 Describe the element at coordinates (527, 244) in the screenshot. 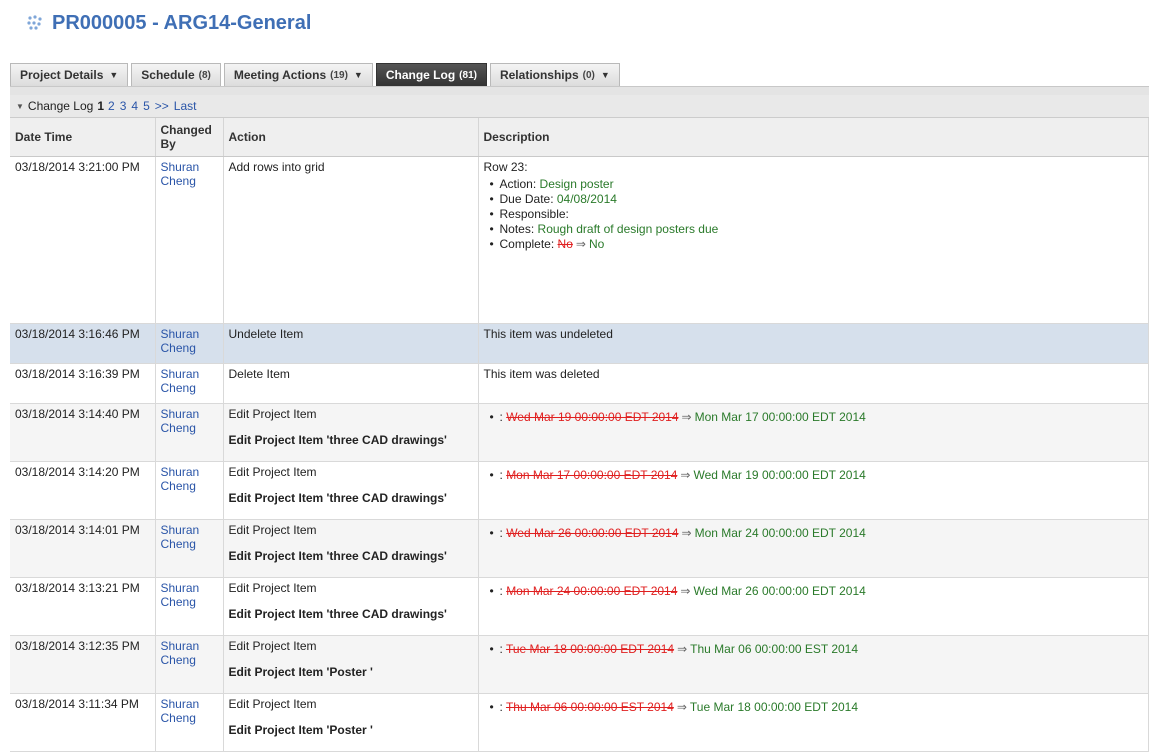

I see `field-key: Complete:` at that location.